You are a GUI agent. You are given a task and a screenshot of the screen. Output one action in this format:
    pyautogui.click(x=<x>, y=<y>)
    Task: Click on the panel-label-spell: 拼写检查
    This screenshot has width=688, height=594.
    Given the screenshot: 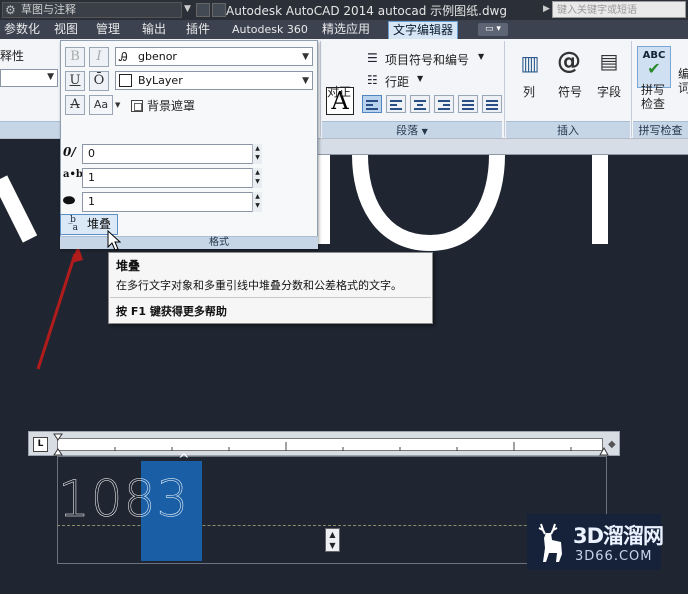 What is the action you would take?
    pyautogui.click(x=660, y=129)
    